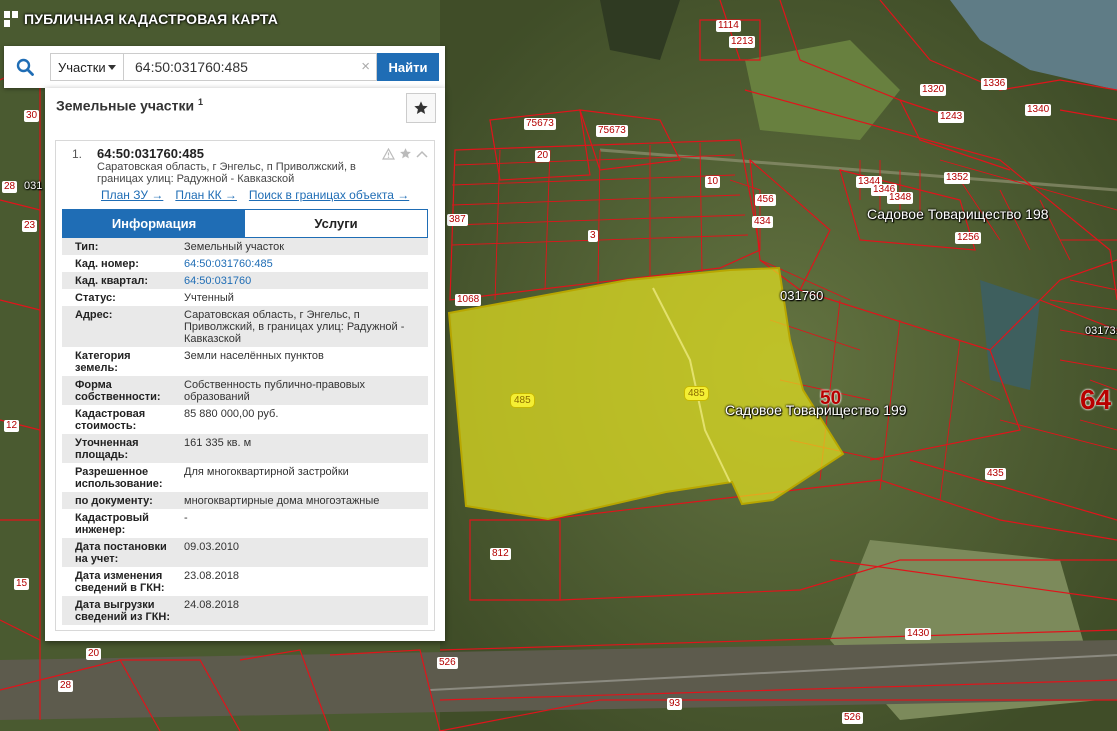 The width and height of the screenshot is (1117, 731). I want to click on info-key: Дата изменения сведений в ГКН:, so click(120, 582).